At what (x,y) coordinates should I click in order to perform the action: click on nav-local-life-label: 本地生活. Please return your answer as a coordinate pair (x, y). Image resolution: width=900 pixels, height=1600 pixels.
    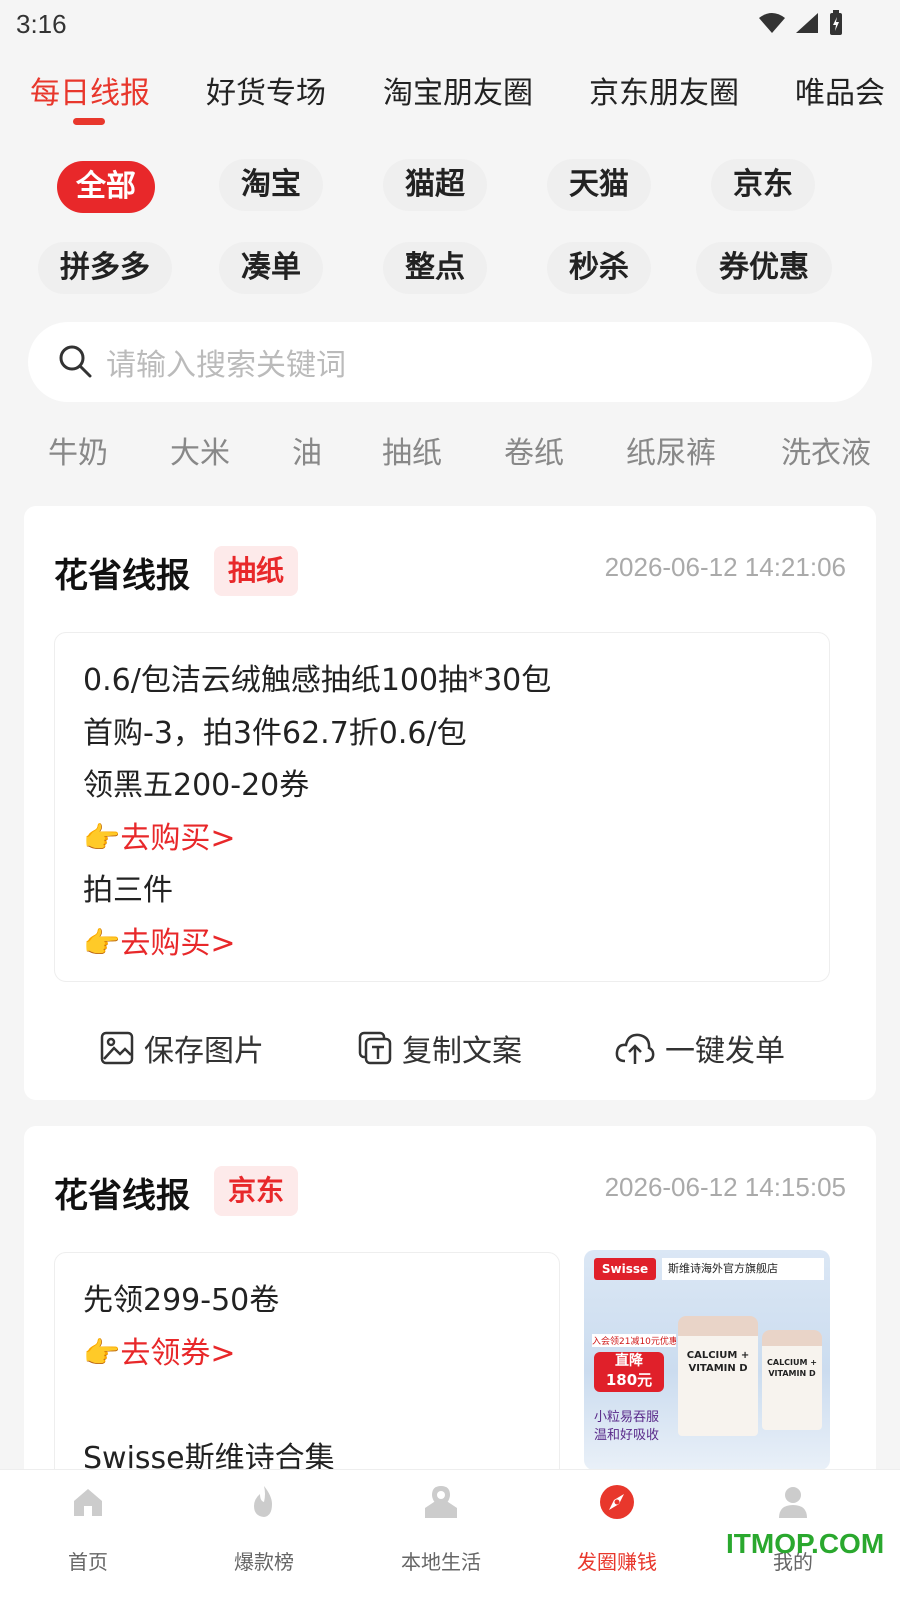
    Looking at the image, I should click on (441, 1562).